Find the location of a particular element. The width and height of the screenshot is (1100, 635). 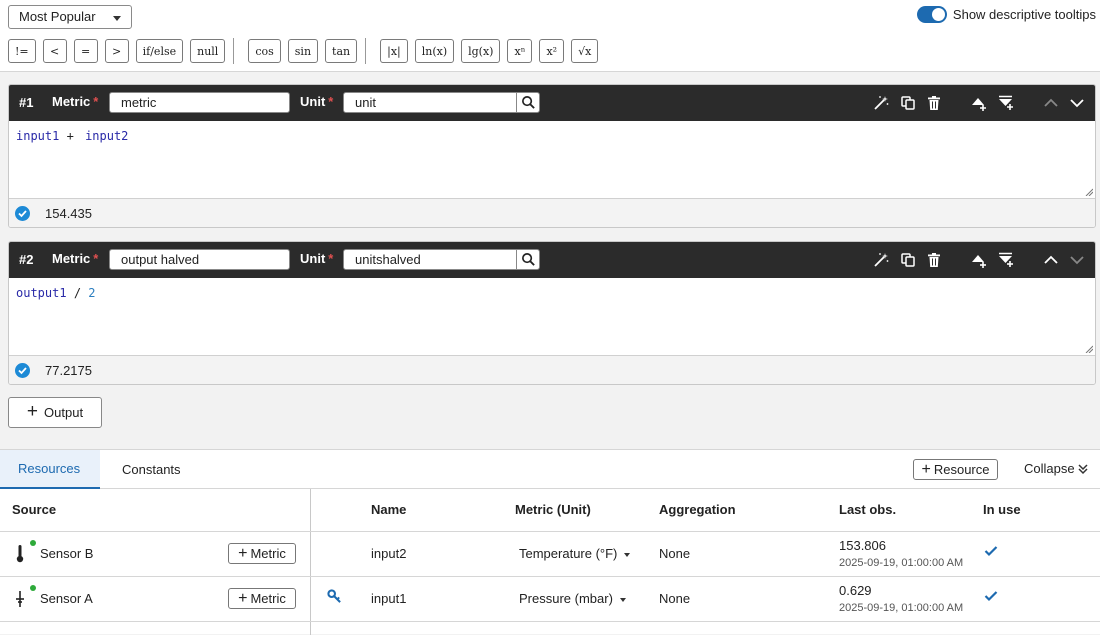

add-resource-button: + Resource is located at coordinates (955, 469).